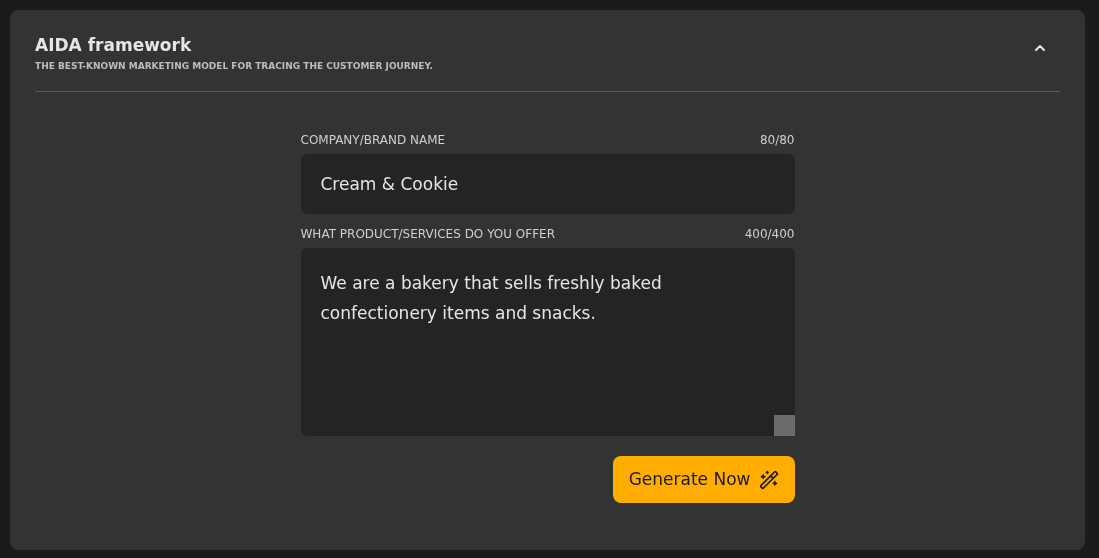 The width and height of the screenshot is (1099, 558). I want to click on generate-button: Generate Now, so click(703, 479).